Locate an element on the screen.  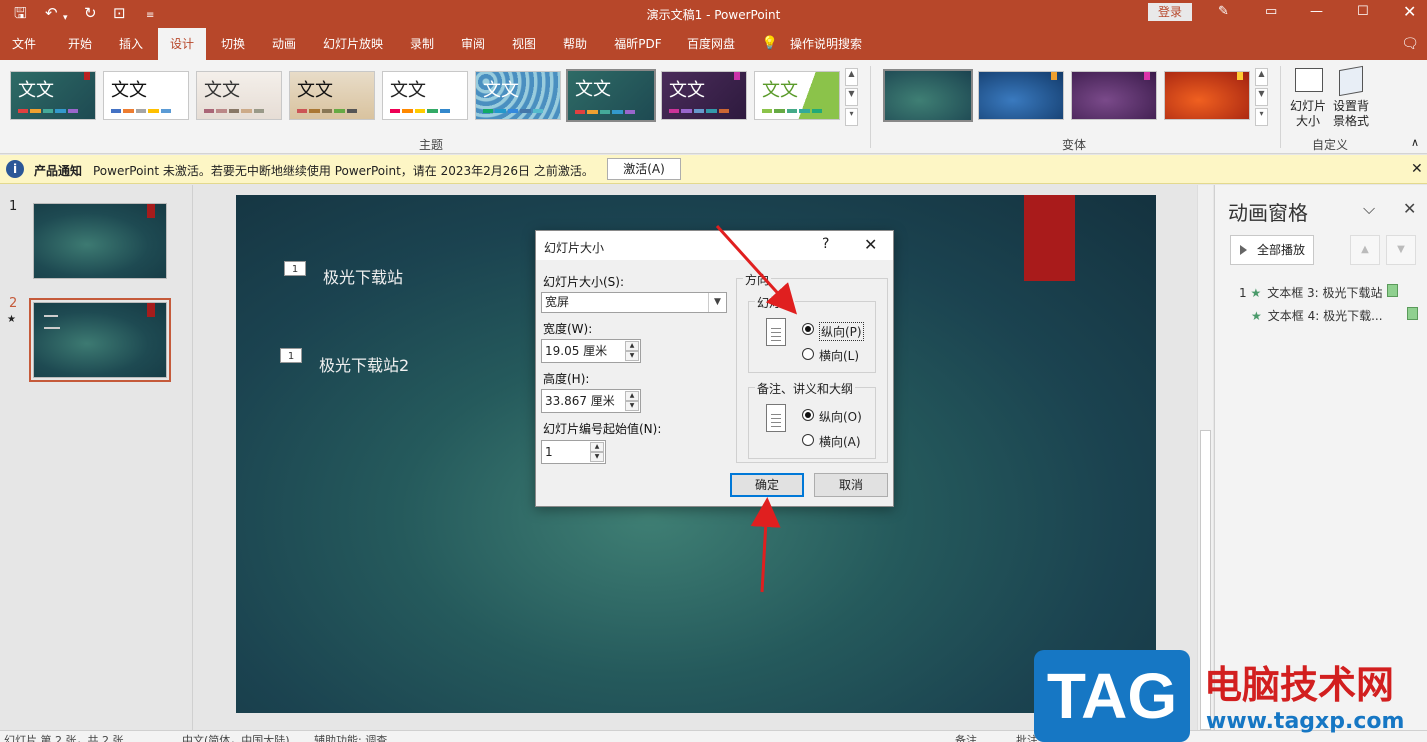
dialog-titlebar: 幻灯片大小 ? ✕ is located at coordinates (714, 245).